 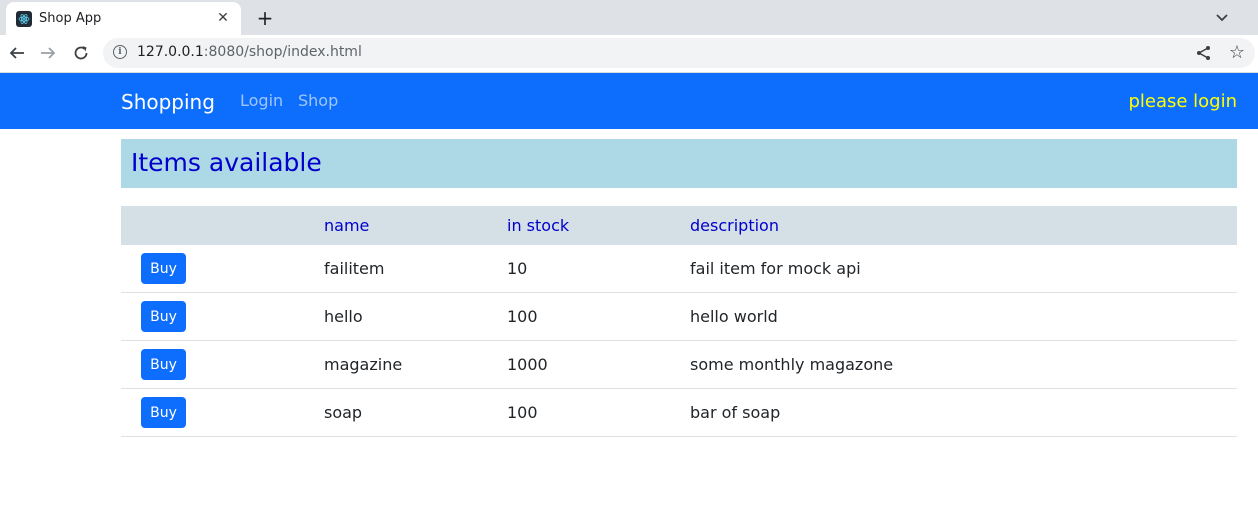 I want to click on item-name: magazine, so click(x=415, y=364).